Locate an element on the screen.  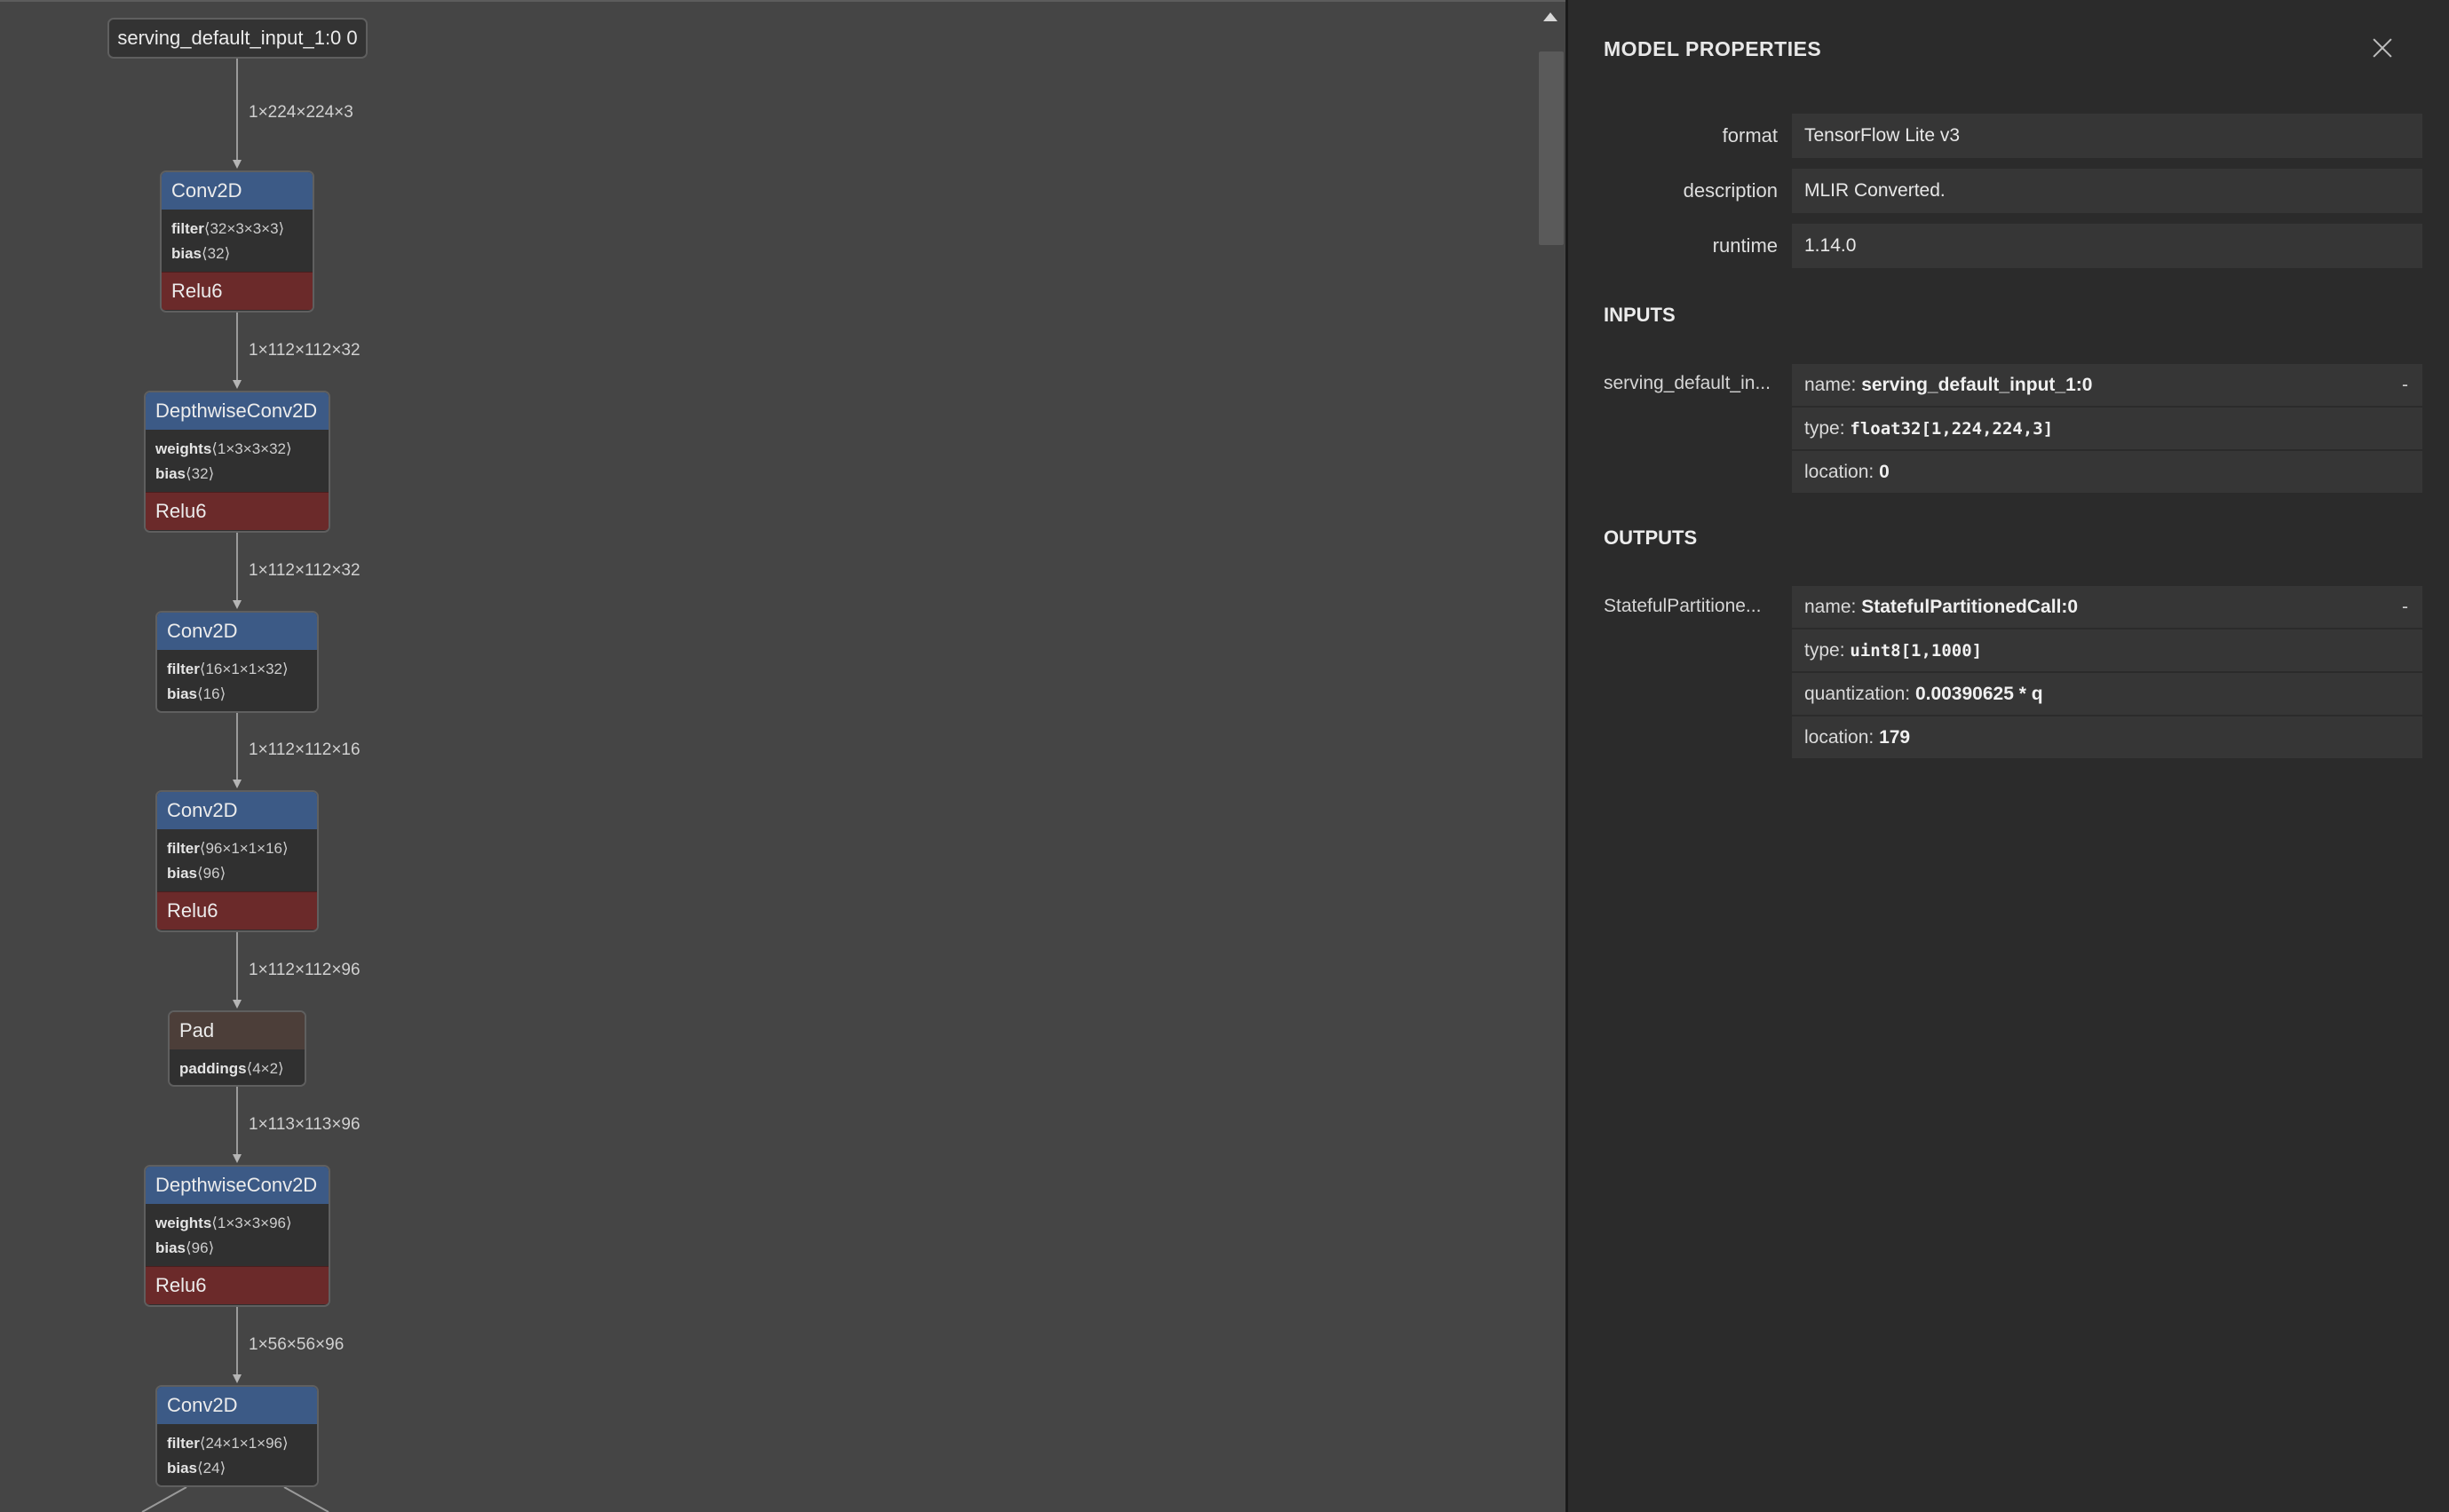
node-attribute: paddings⟨4×2⟩ is located at coordinates (231, 1068).